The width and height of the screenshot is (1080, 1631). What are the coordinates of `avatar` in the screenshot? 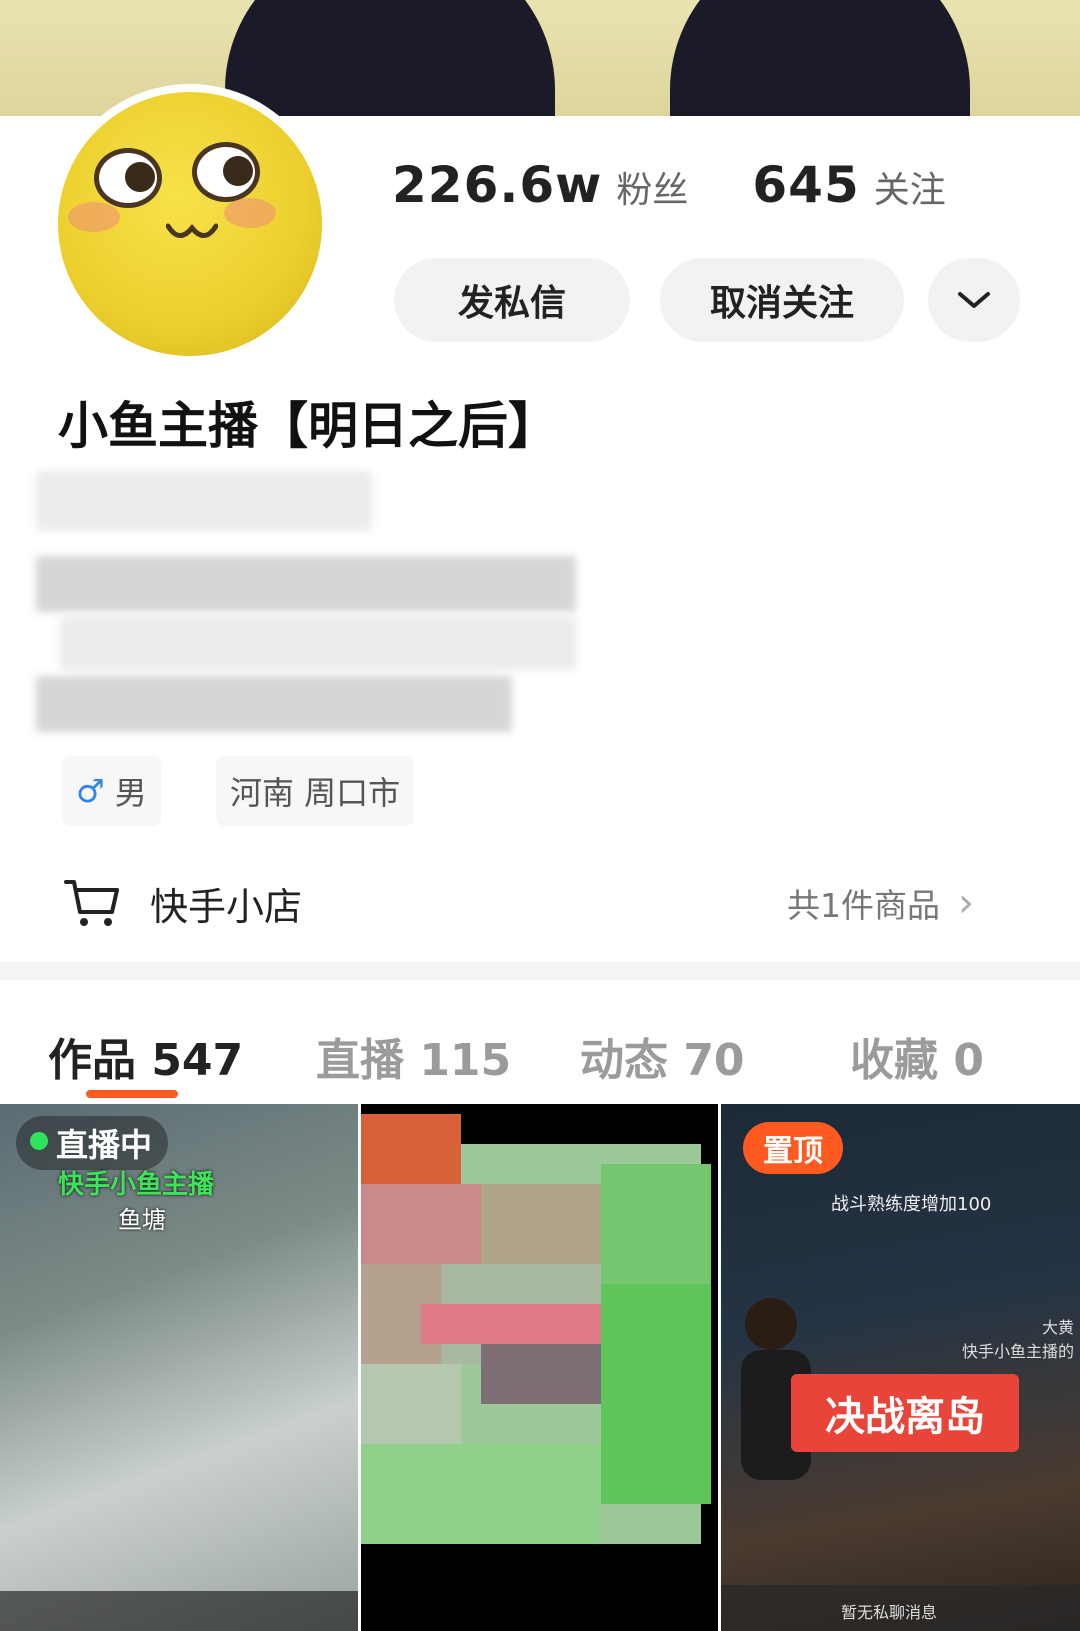 It's located at (190, 224).